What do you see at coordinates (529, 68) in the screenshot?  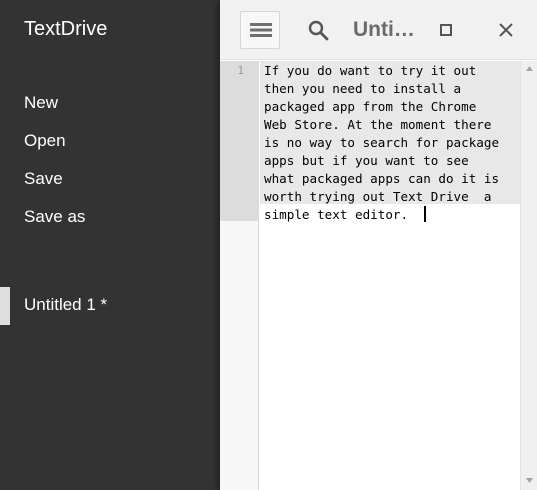 I see `scroll-up-arrow-icon` at bounding box center [529, 68].